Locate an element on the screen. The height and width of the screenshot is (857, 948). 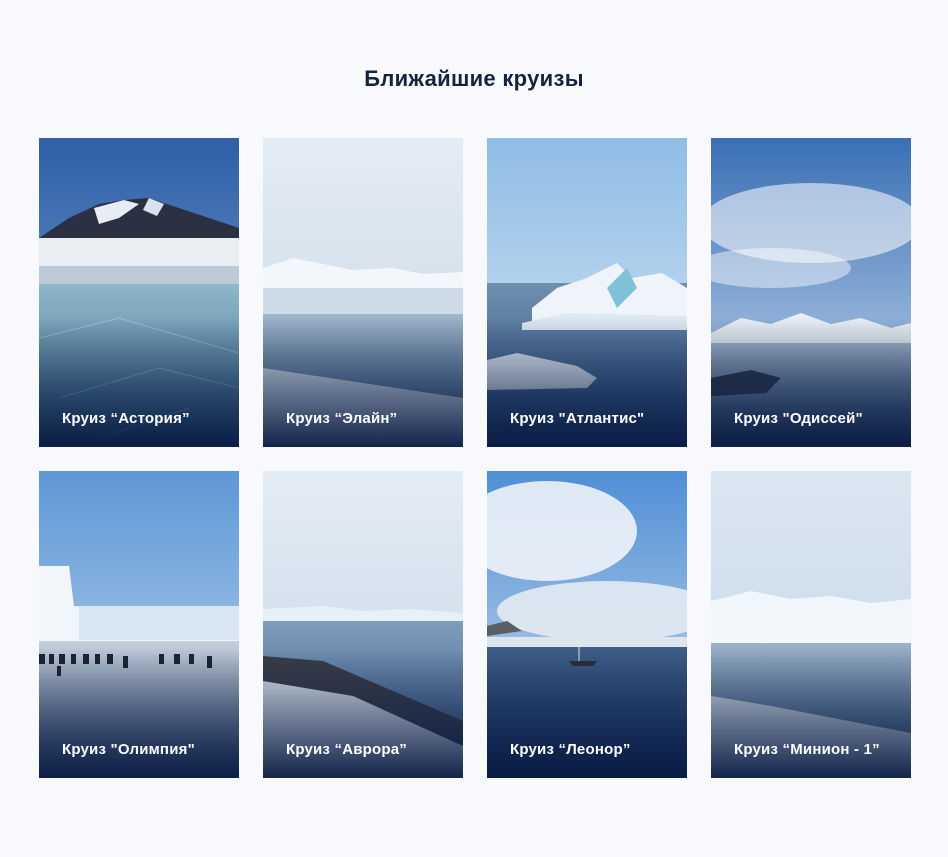
cruise-card: Круиз "Одиссей" is located at coordinates (811, 292).